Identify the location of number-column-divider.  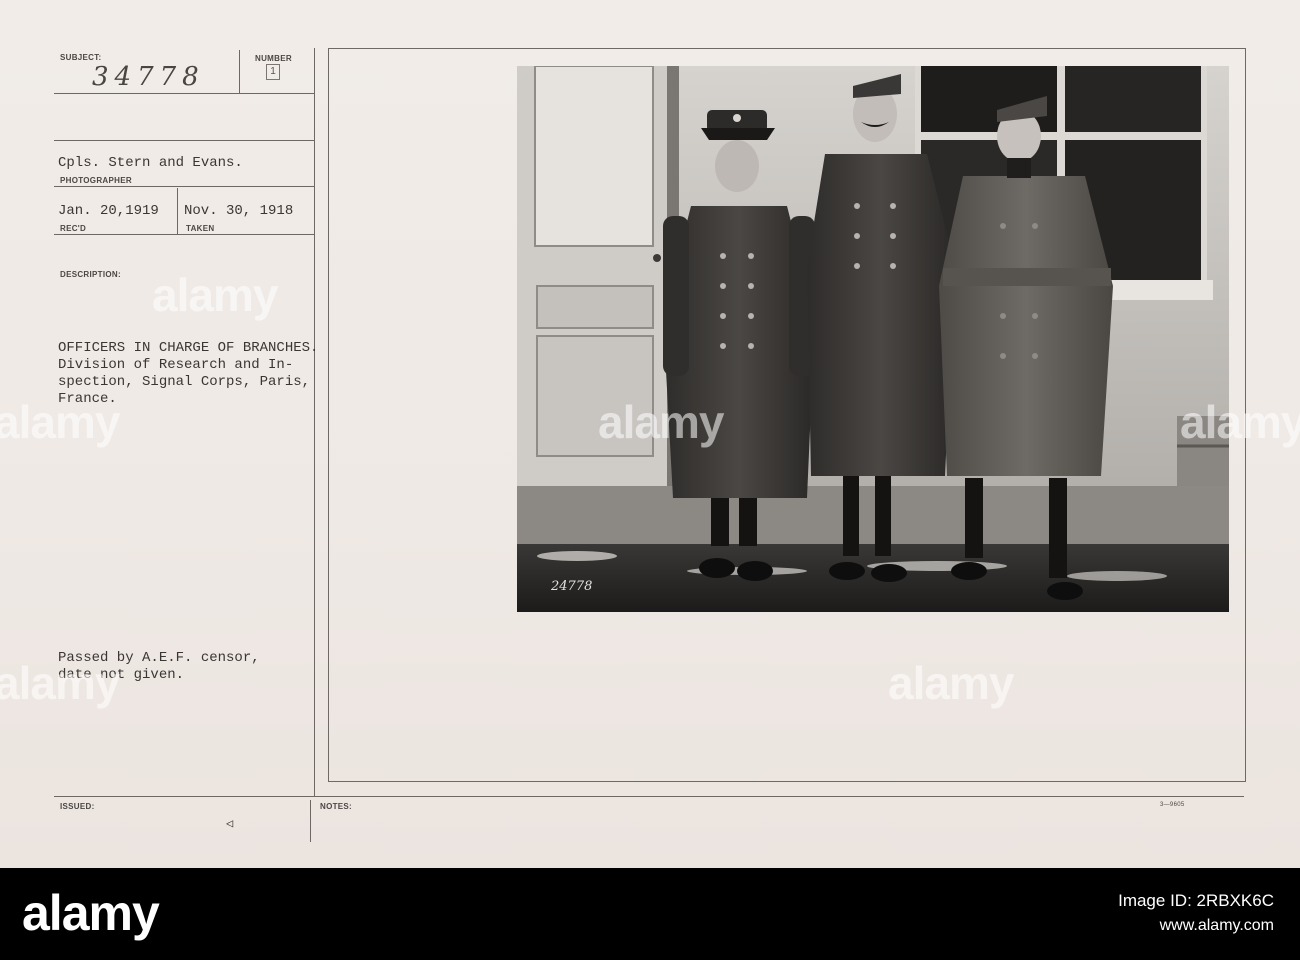
(239, 72).